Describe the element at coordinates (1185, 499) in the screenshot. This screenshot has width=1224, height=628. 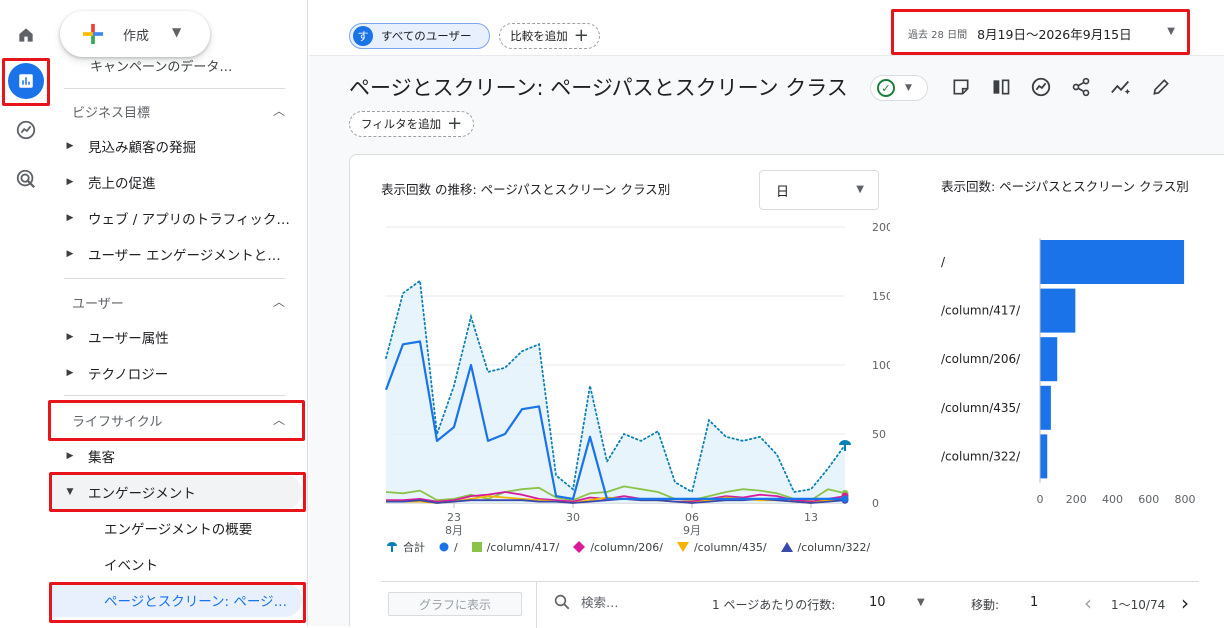
I see `bar-x-tick-label: 800` at that location.